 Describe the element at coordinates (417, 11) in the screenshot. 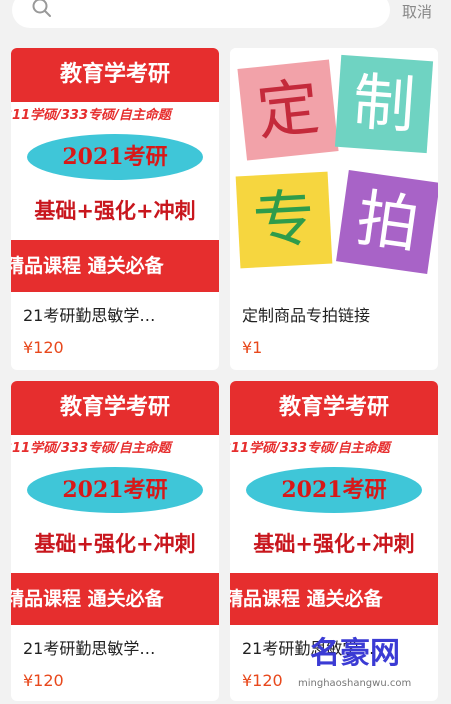

I see `cancel-button: 取消` at that location.